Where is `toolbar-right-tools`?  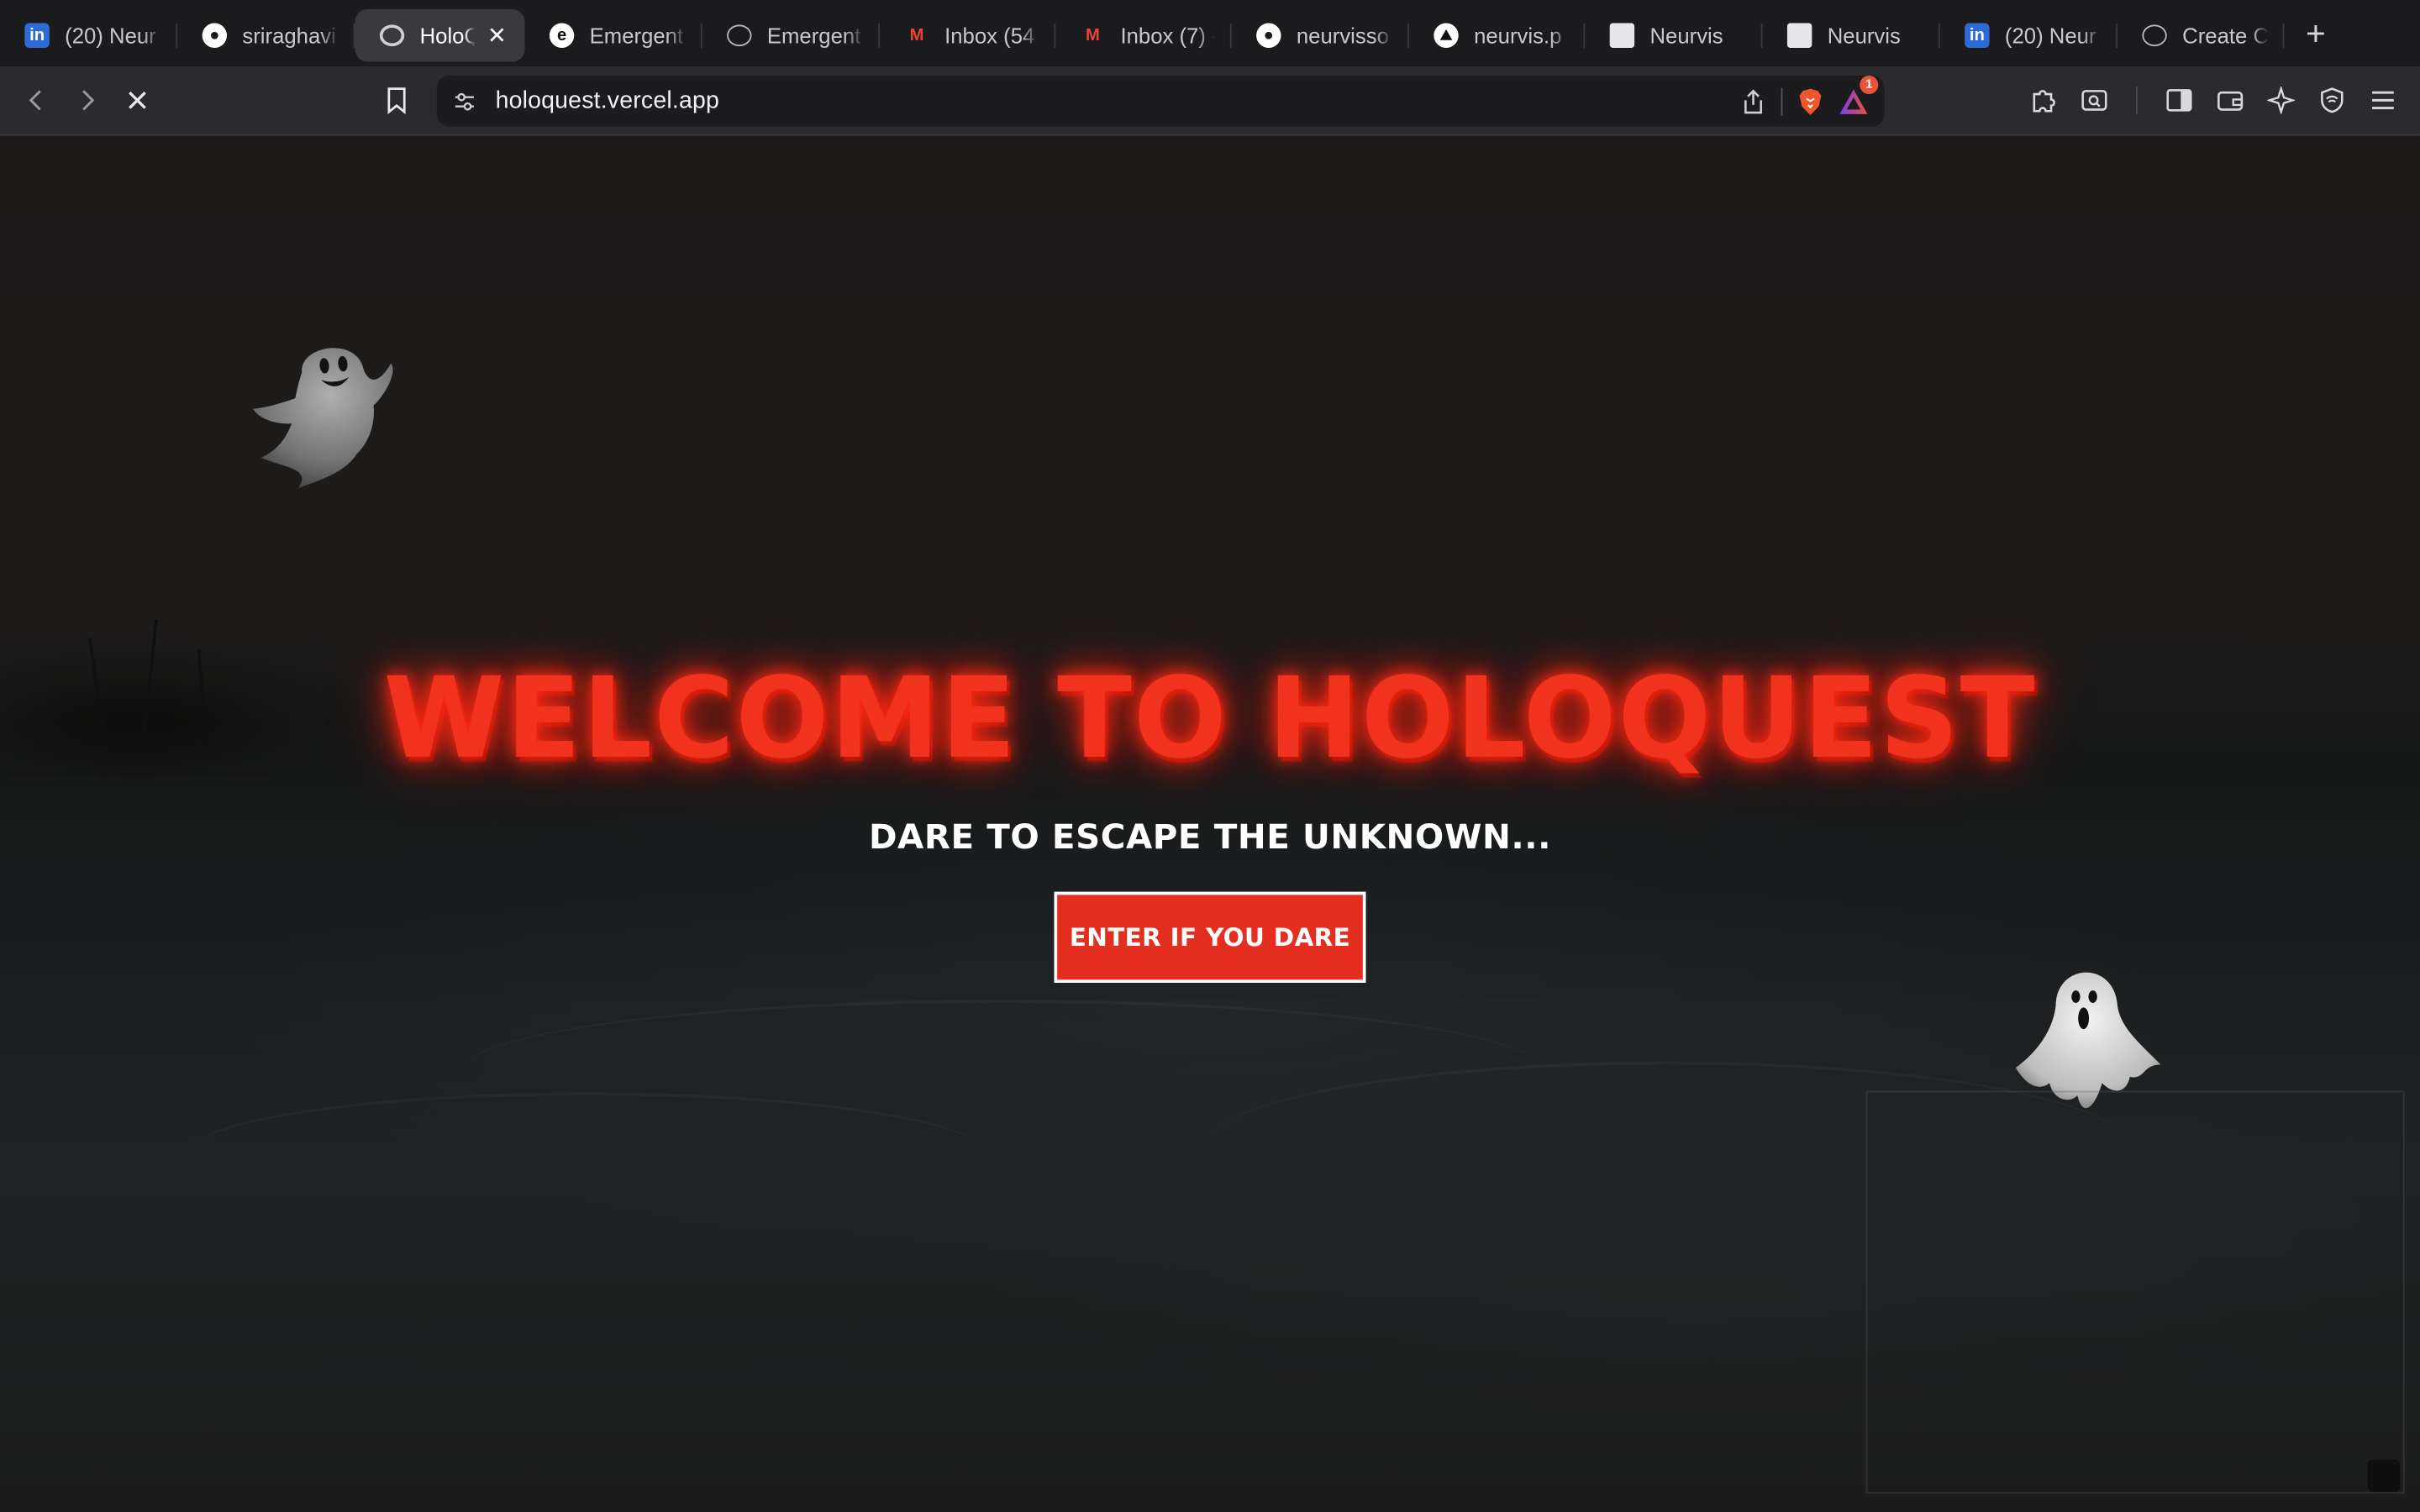 toolbar-right-tools is located at coordinates (2212, 100).